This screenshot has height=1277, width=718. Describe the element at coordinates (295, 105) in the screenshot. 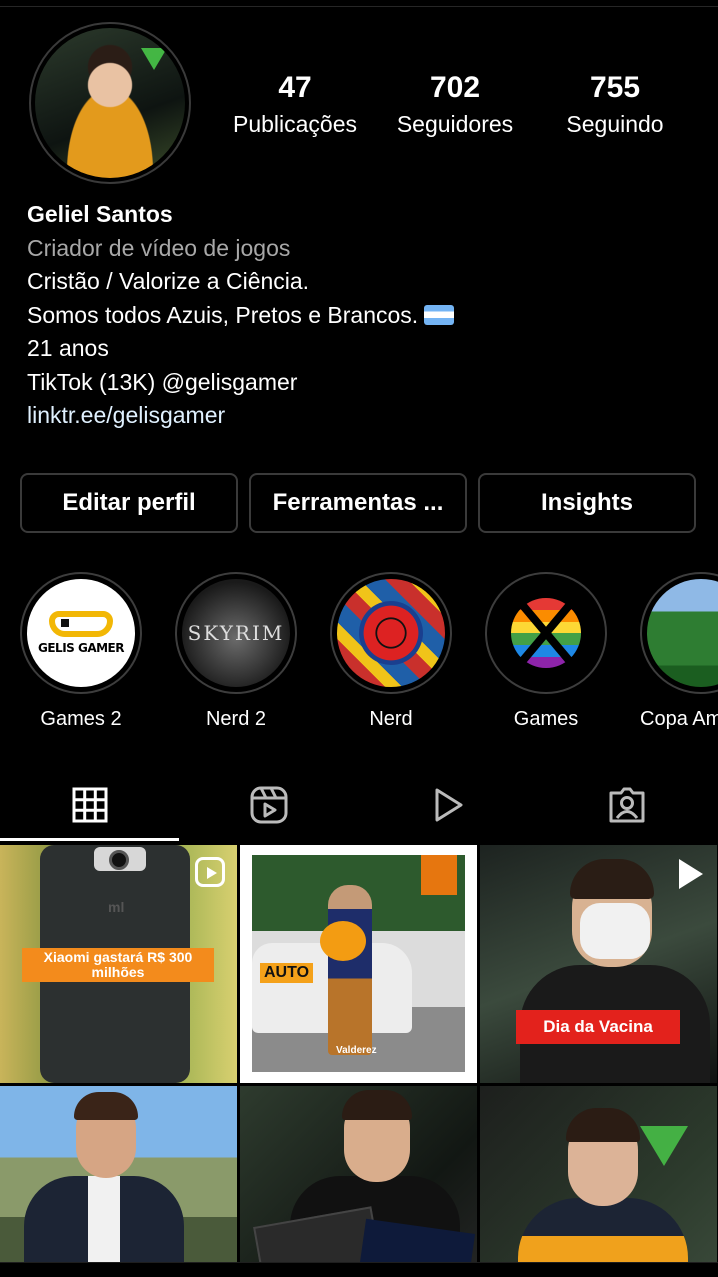

I see `stat-posts: 47 Publicações` at that location.